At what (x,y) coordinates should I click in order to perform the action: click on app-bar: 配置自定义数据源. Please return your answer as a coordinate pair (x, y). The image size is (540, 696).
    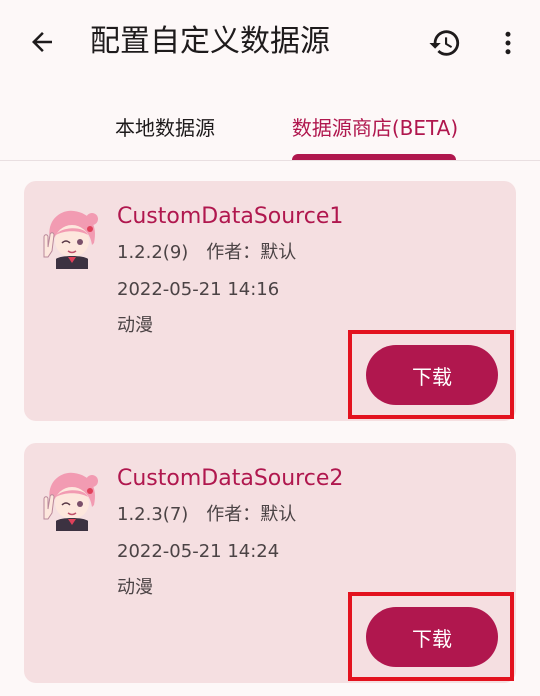
    Looking at the image, I should click on (270, 44).